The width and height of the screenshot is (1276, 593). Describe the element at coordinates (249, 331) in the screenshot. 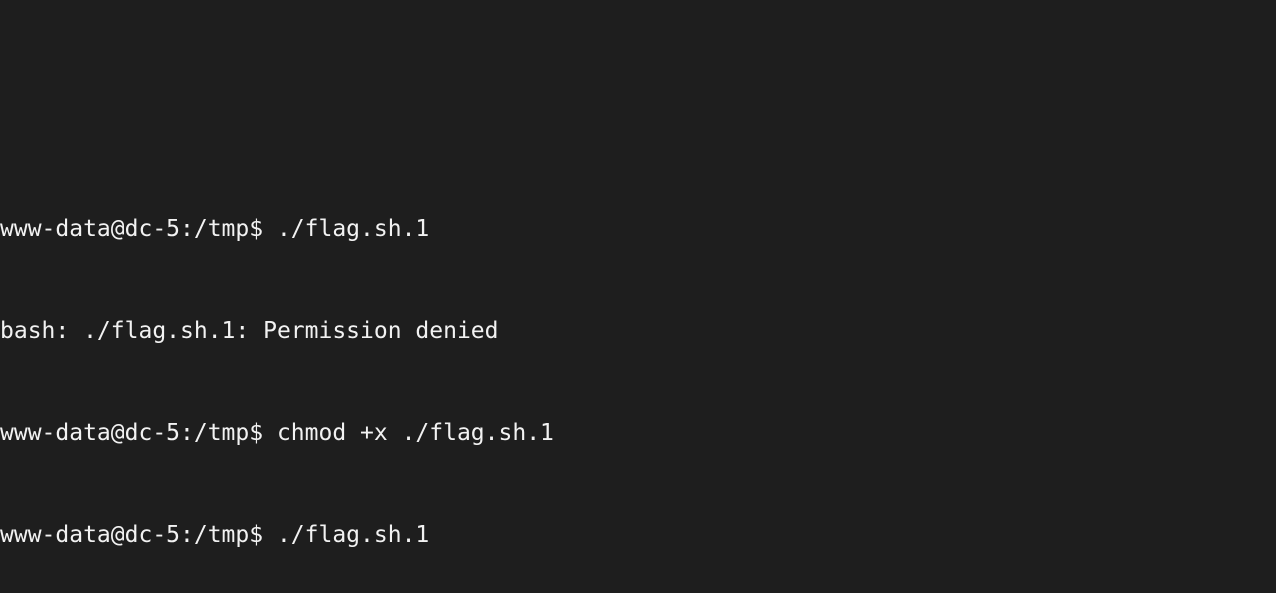

I see `terminal-line: bash: ./flag.sh.1: Permission denied` at that location.